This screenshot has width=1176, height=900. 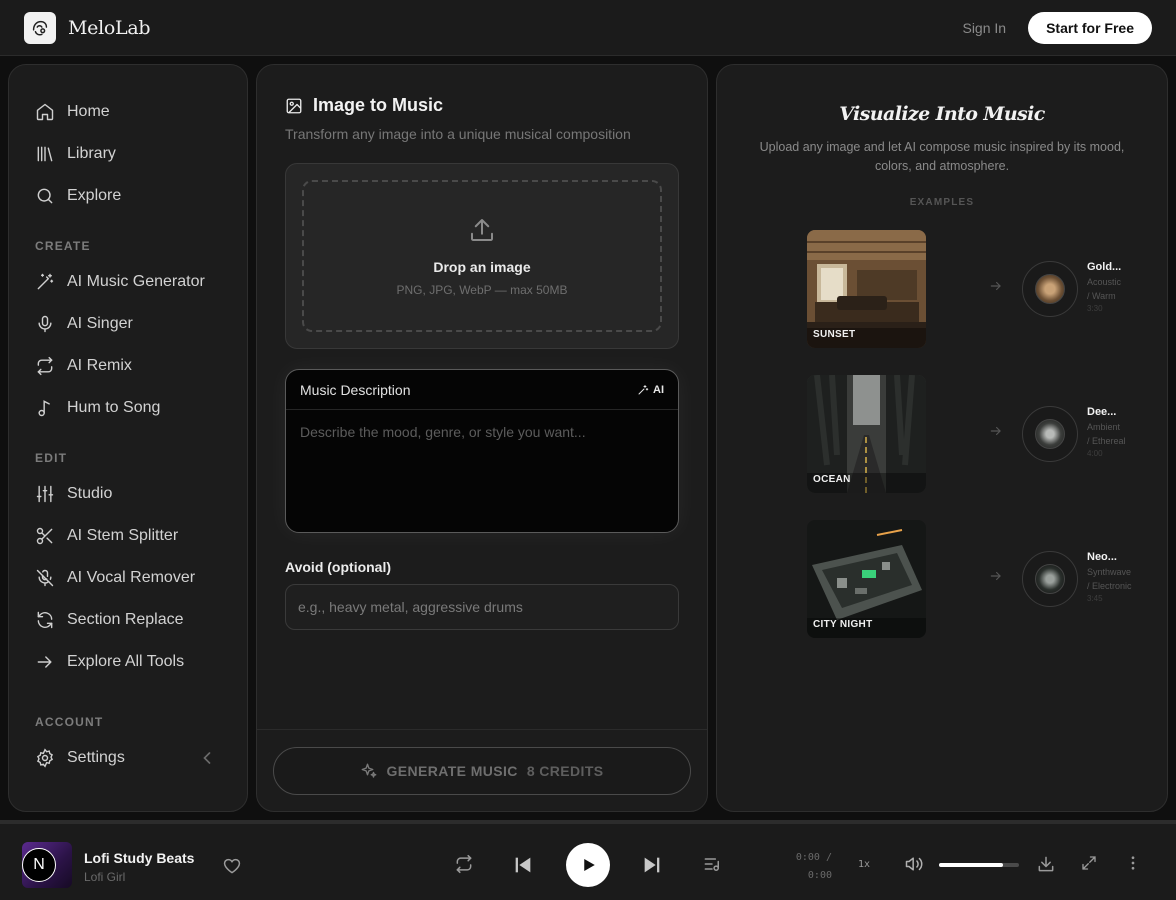 I want to click on sidebar-item-label: AI Remix, so click(x=99, y=365).